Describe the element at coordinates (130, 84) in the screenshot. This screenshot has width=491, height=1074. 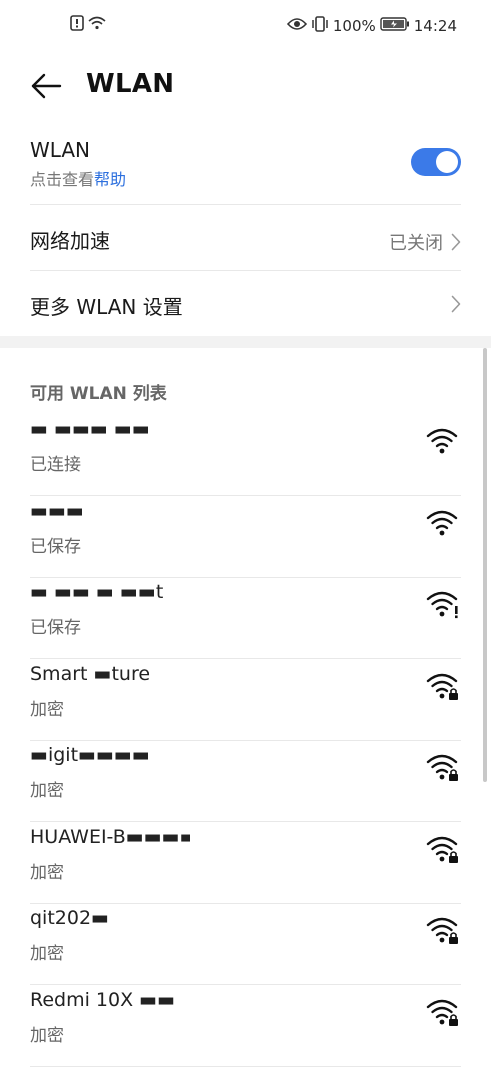
I see `page-title: WLAN` at that location.